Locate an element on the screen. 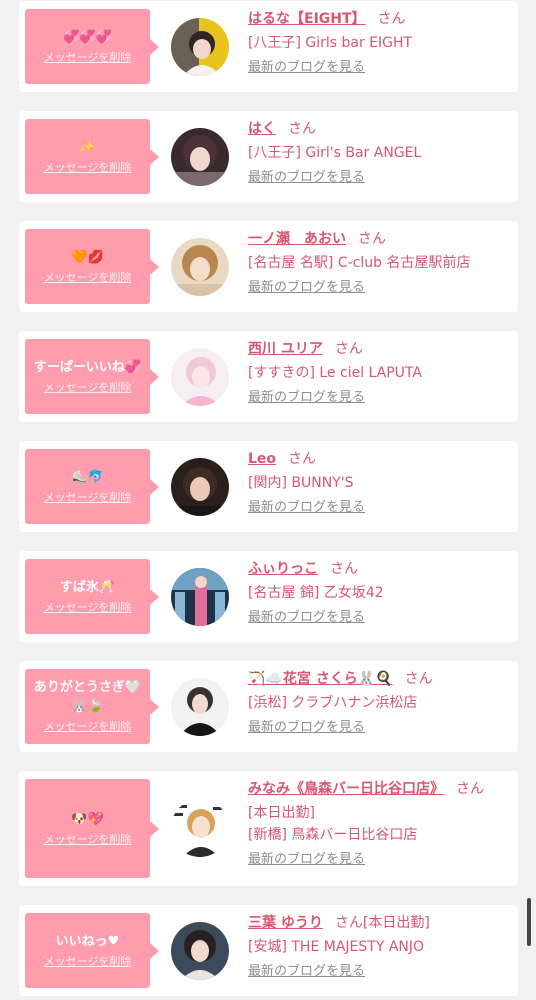  message-bubble: 💞💞💞 メッセージを削除 is located at coordinates (92, 46).